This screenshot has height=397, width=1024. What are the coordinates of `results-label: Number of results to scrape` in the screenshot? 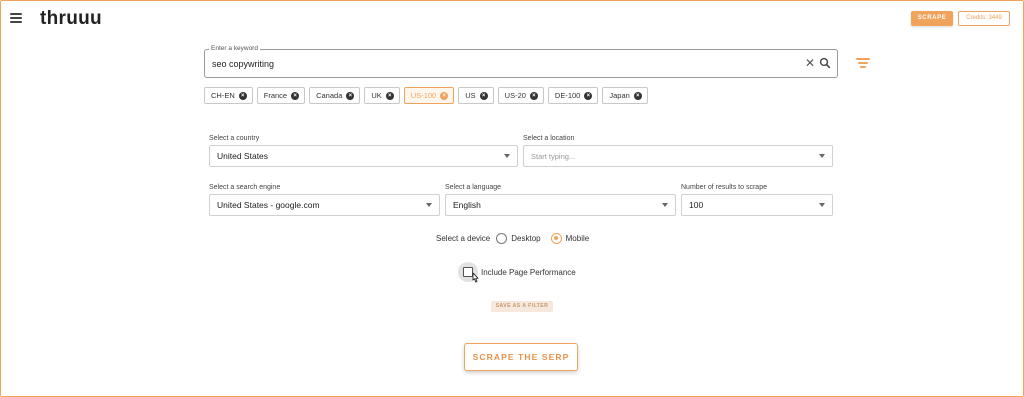 It's located at (724, 187).